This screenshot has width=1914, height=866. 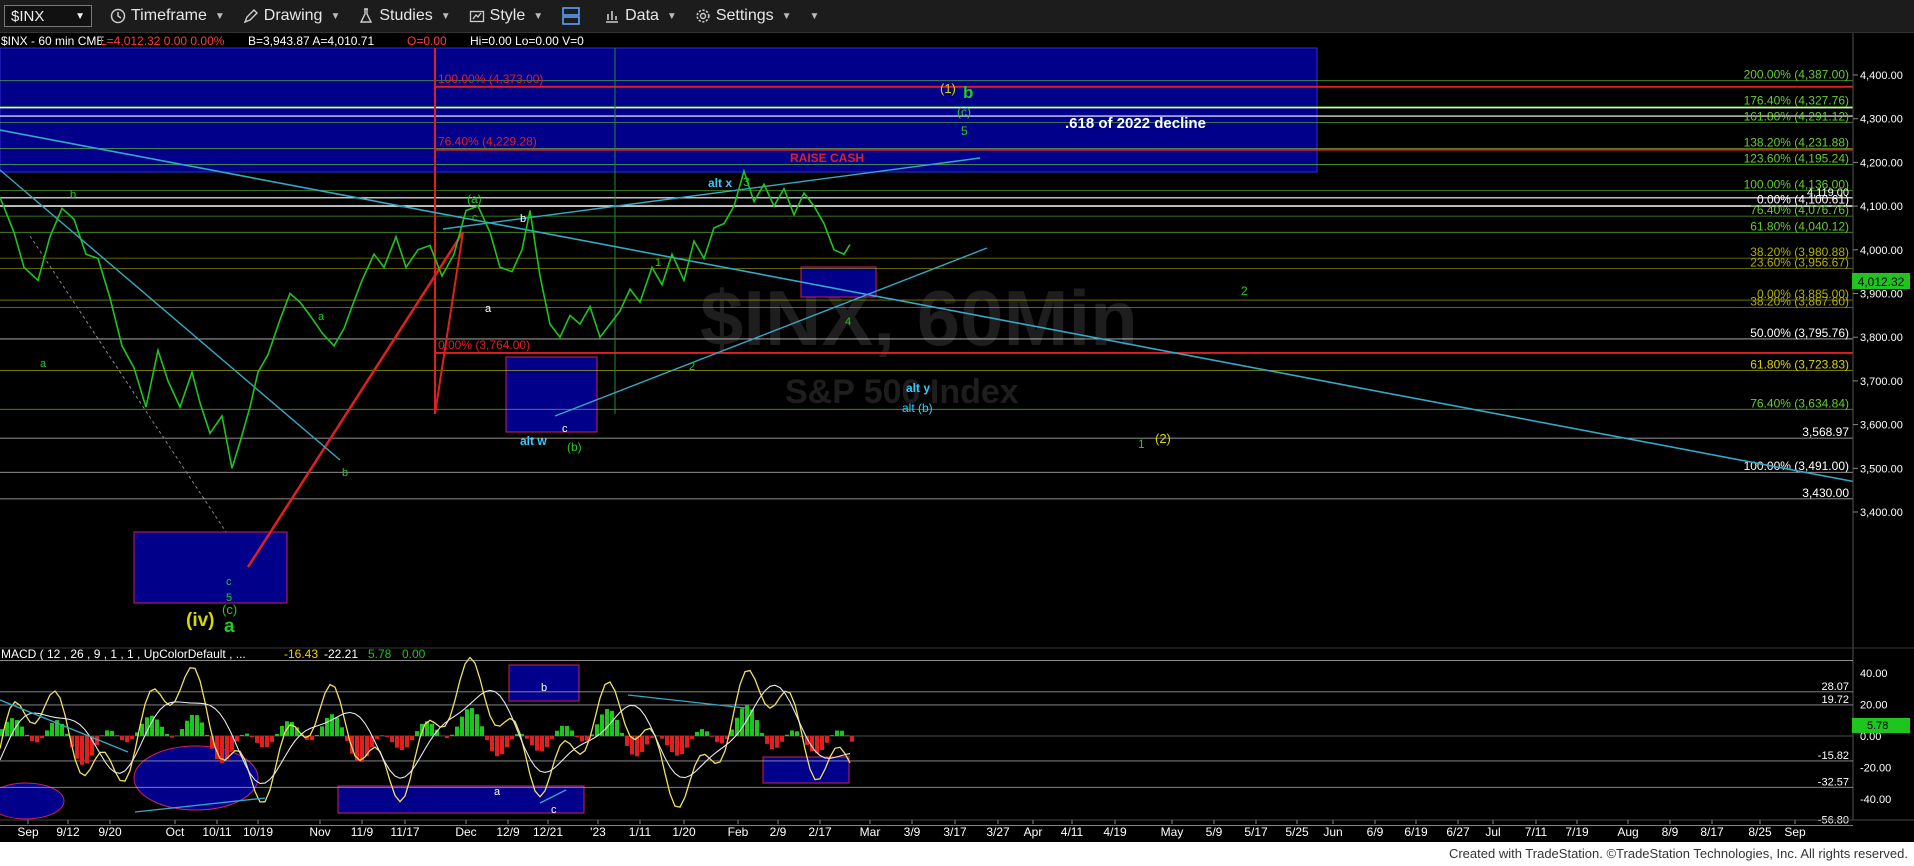 I want to click on x-tick-label: 9/20, so click(x=110, y=832).